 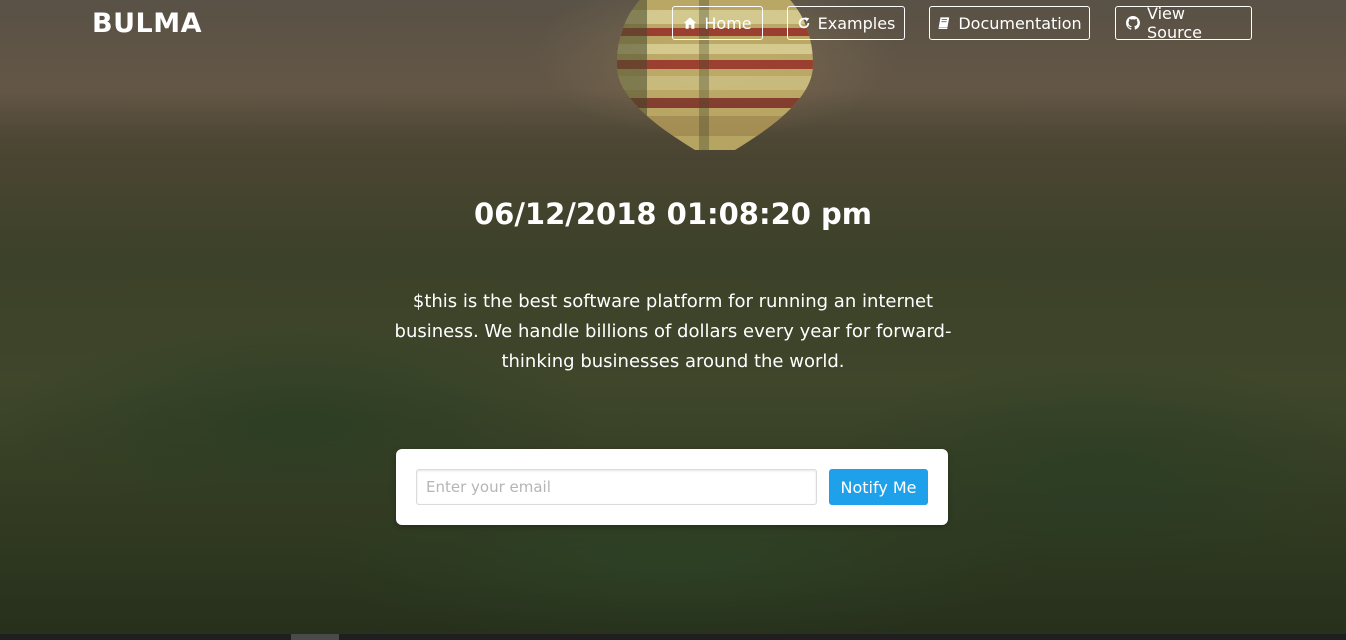 I want to click on email-signup-card: Notify Me, so click(x=672, y=487).